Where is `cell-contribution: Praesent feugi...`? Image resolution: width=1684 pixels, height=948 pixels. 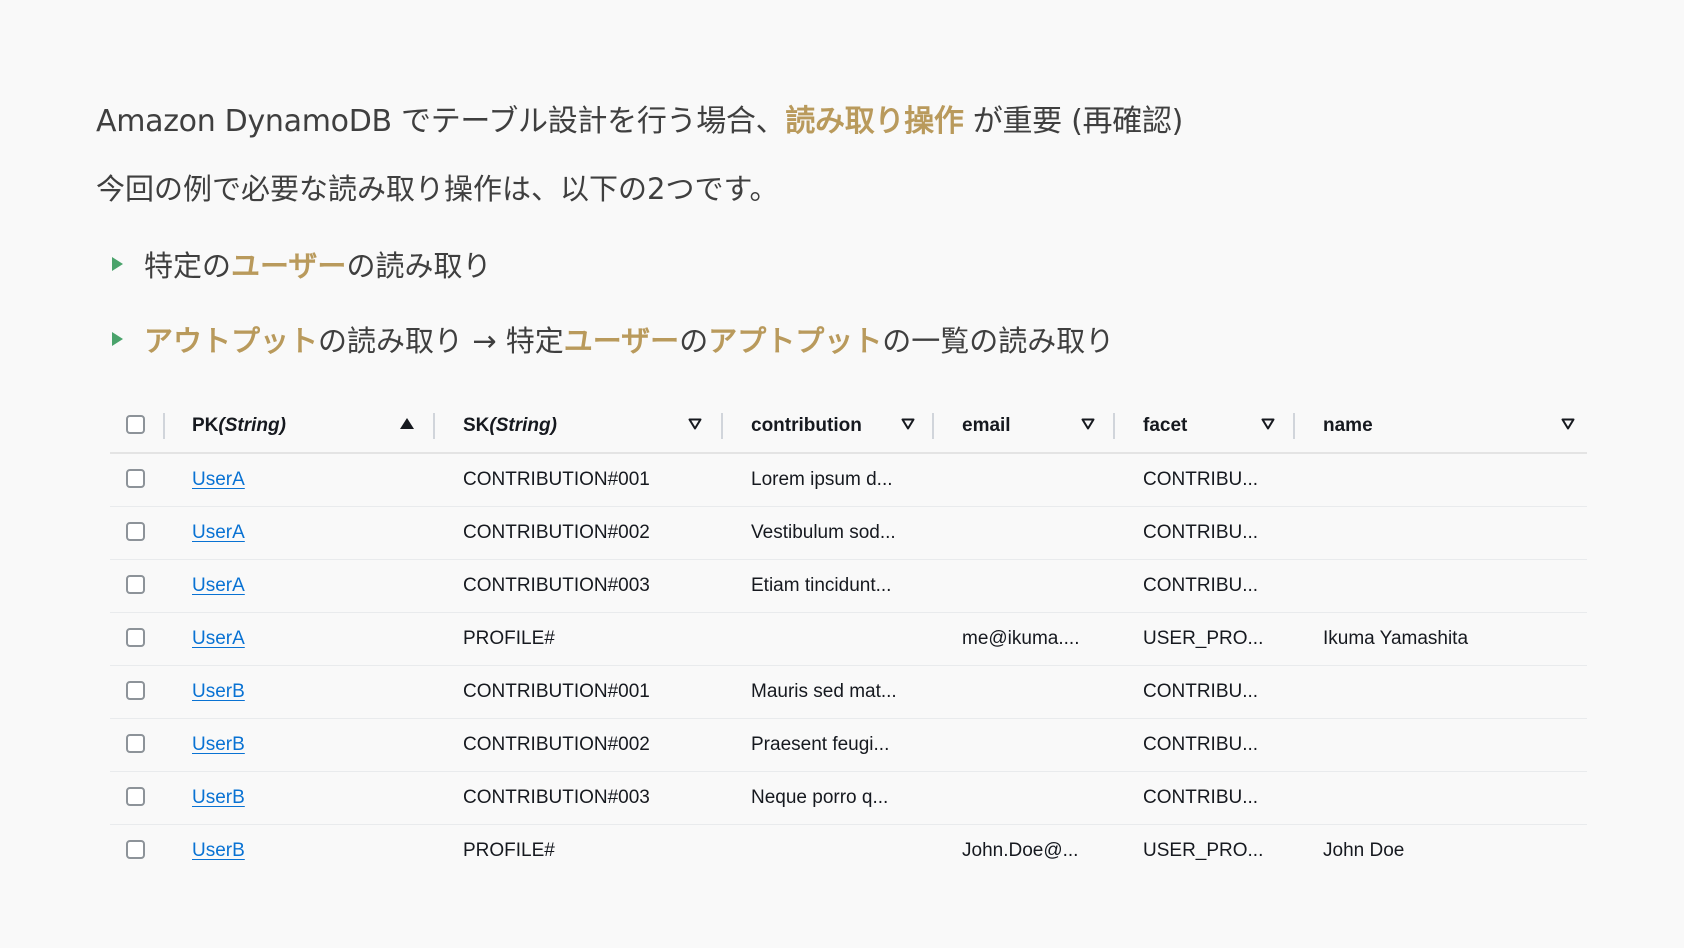 cell-contribution: Praesent feugi... is located at coordinates (820, 744).